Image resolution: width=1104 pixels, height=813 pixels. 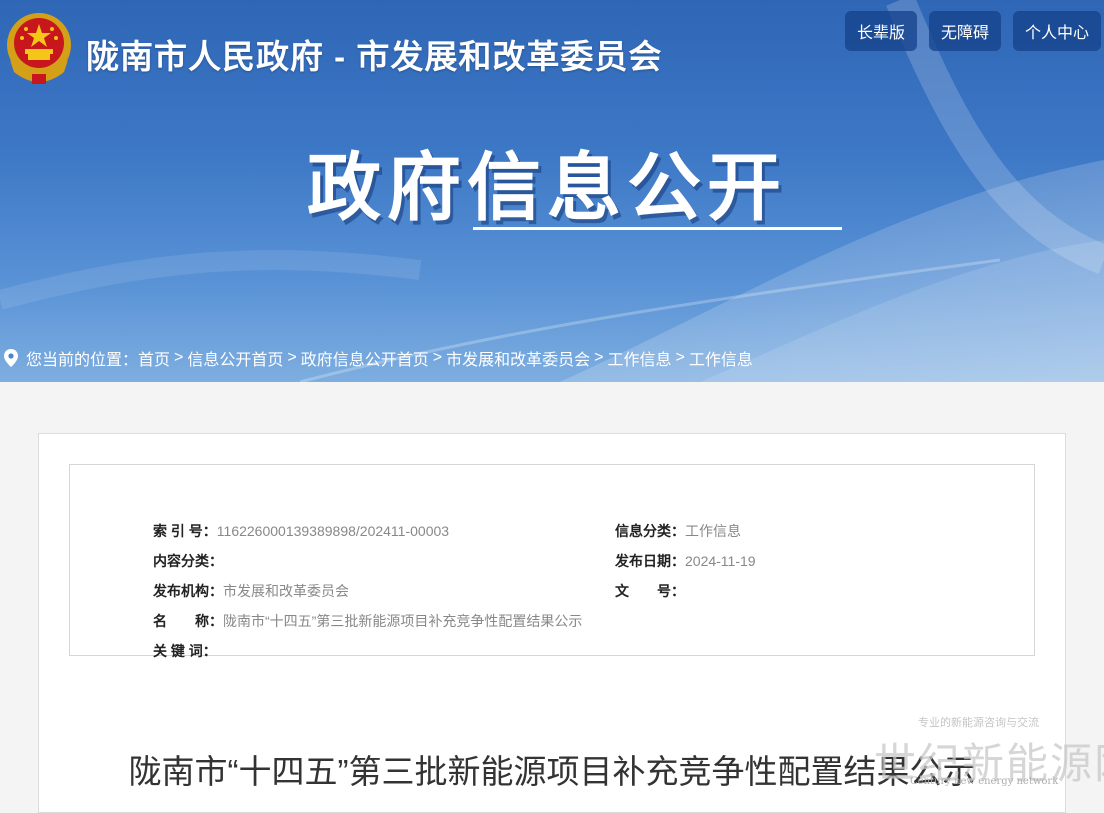 What do you see at coordinates (650, 531) in the screenshot?
I see `meta-label: 信息分类：` at bounding box center [650, 531].